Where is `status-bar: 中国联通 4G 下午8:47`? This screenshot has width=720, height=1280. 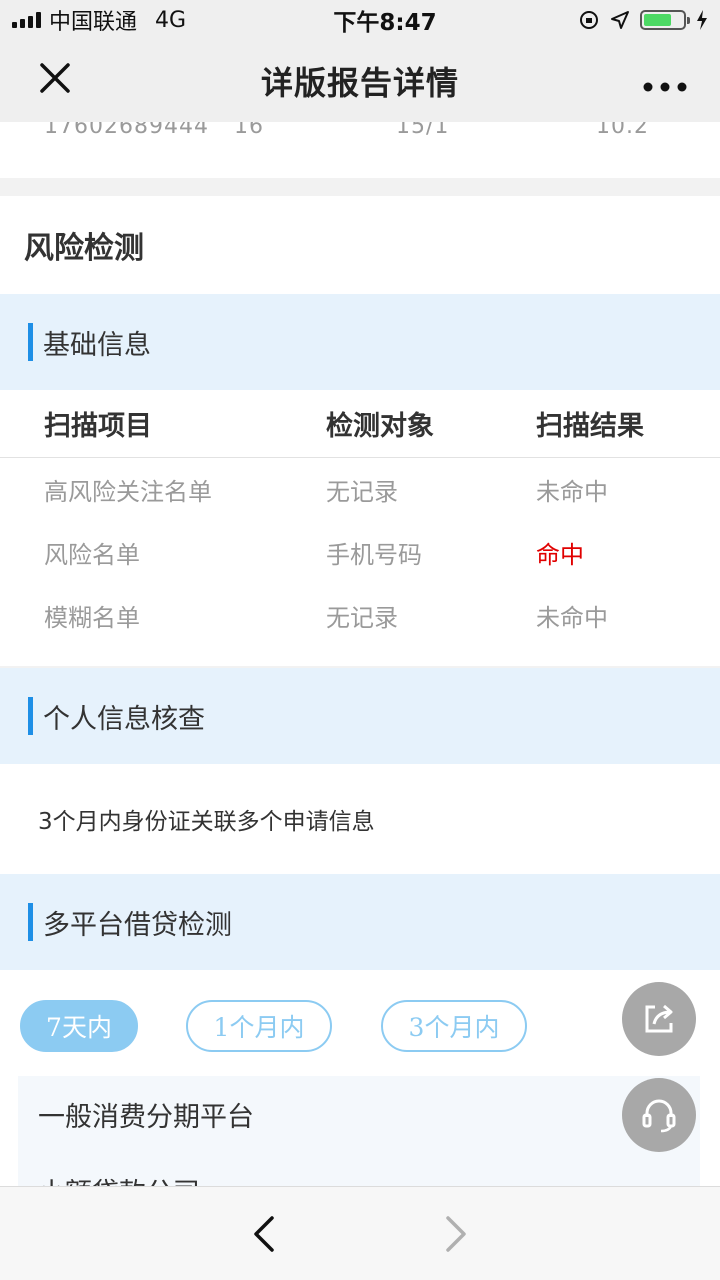 status-bar: 中国联通 4G 下午8:47 is located at coordinates (360, 20).